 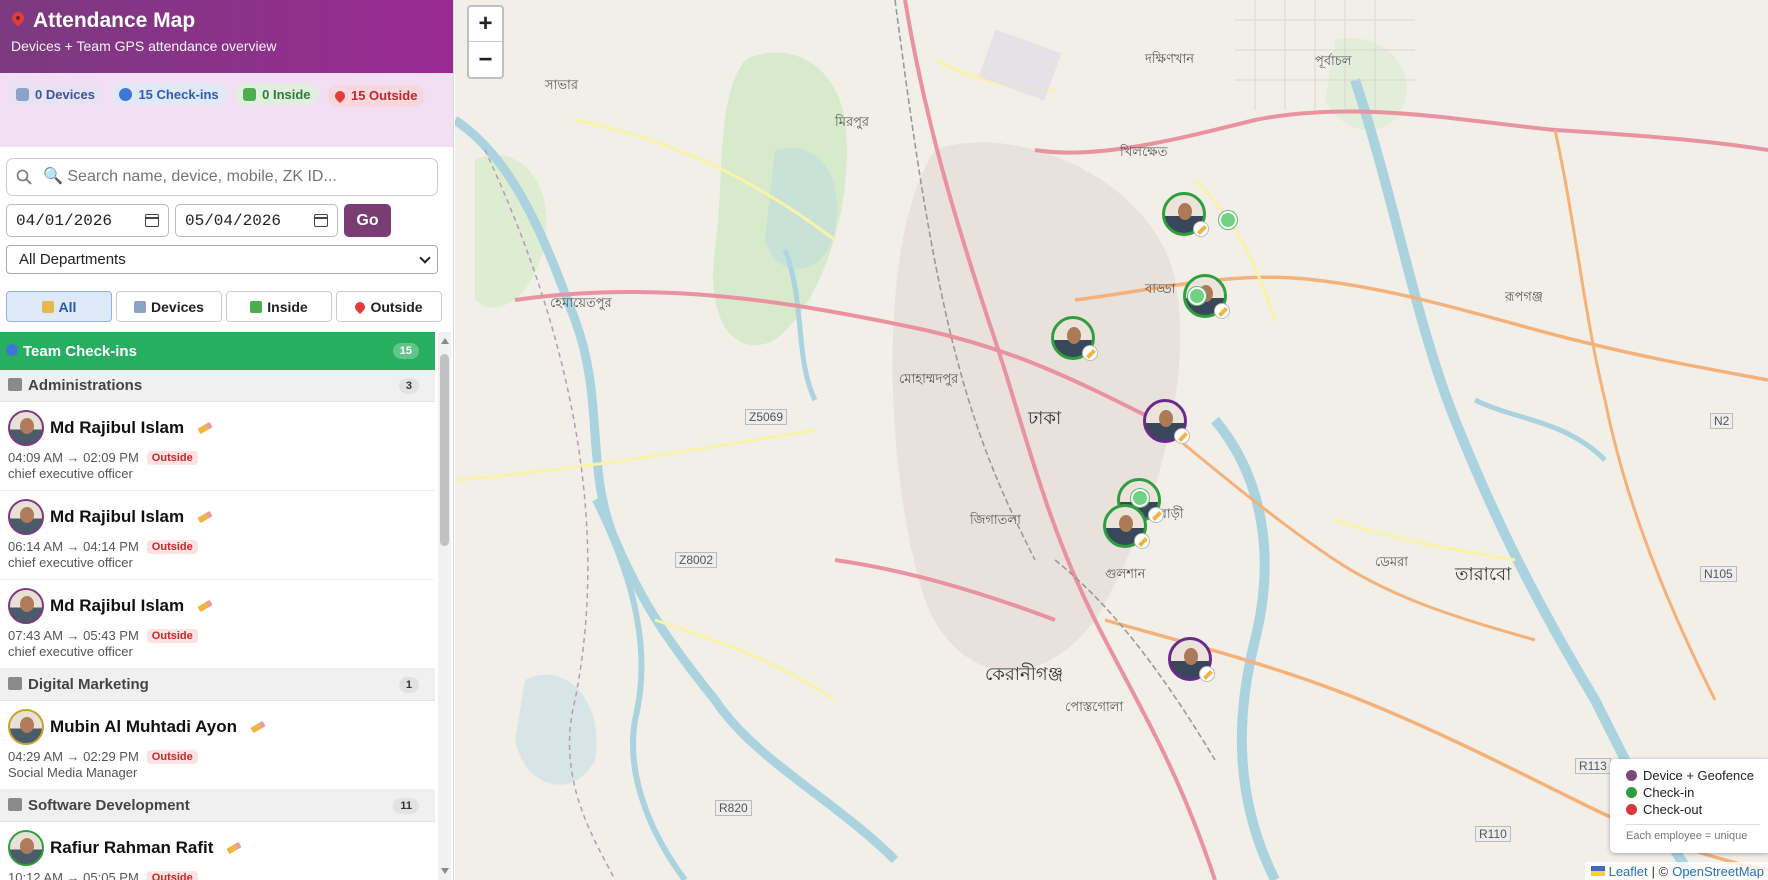 What do you see at coordinates (64, 220) in the screenshot?
I see `date-from-value: 04/01/2026` at bounding box center [64, 220].